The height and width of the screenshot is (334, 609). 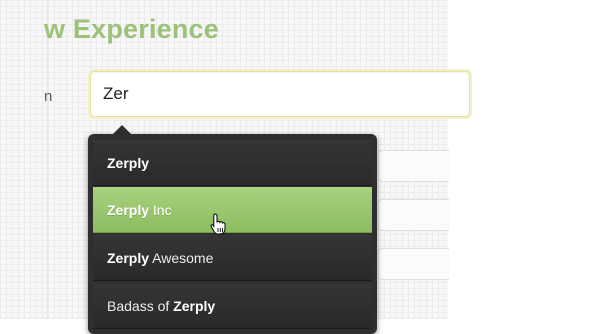 I want to click on page-title: w Experience, so click(x=131, y=29).